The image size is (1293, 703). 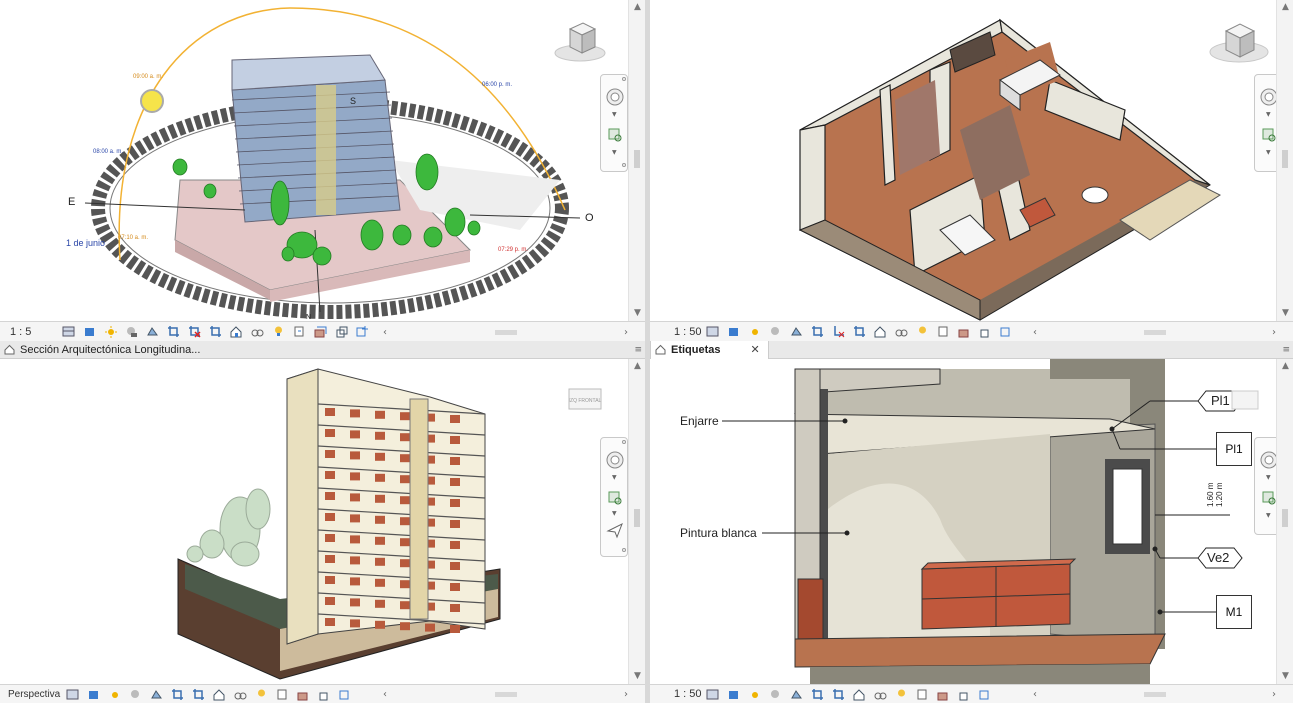 I want to click on horizontal-scrollbar-top-right: ‹ ›, so click(x=1154, y=332).